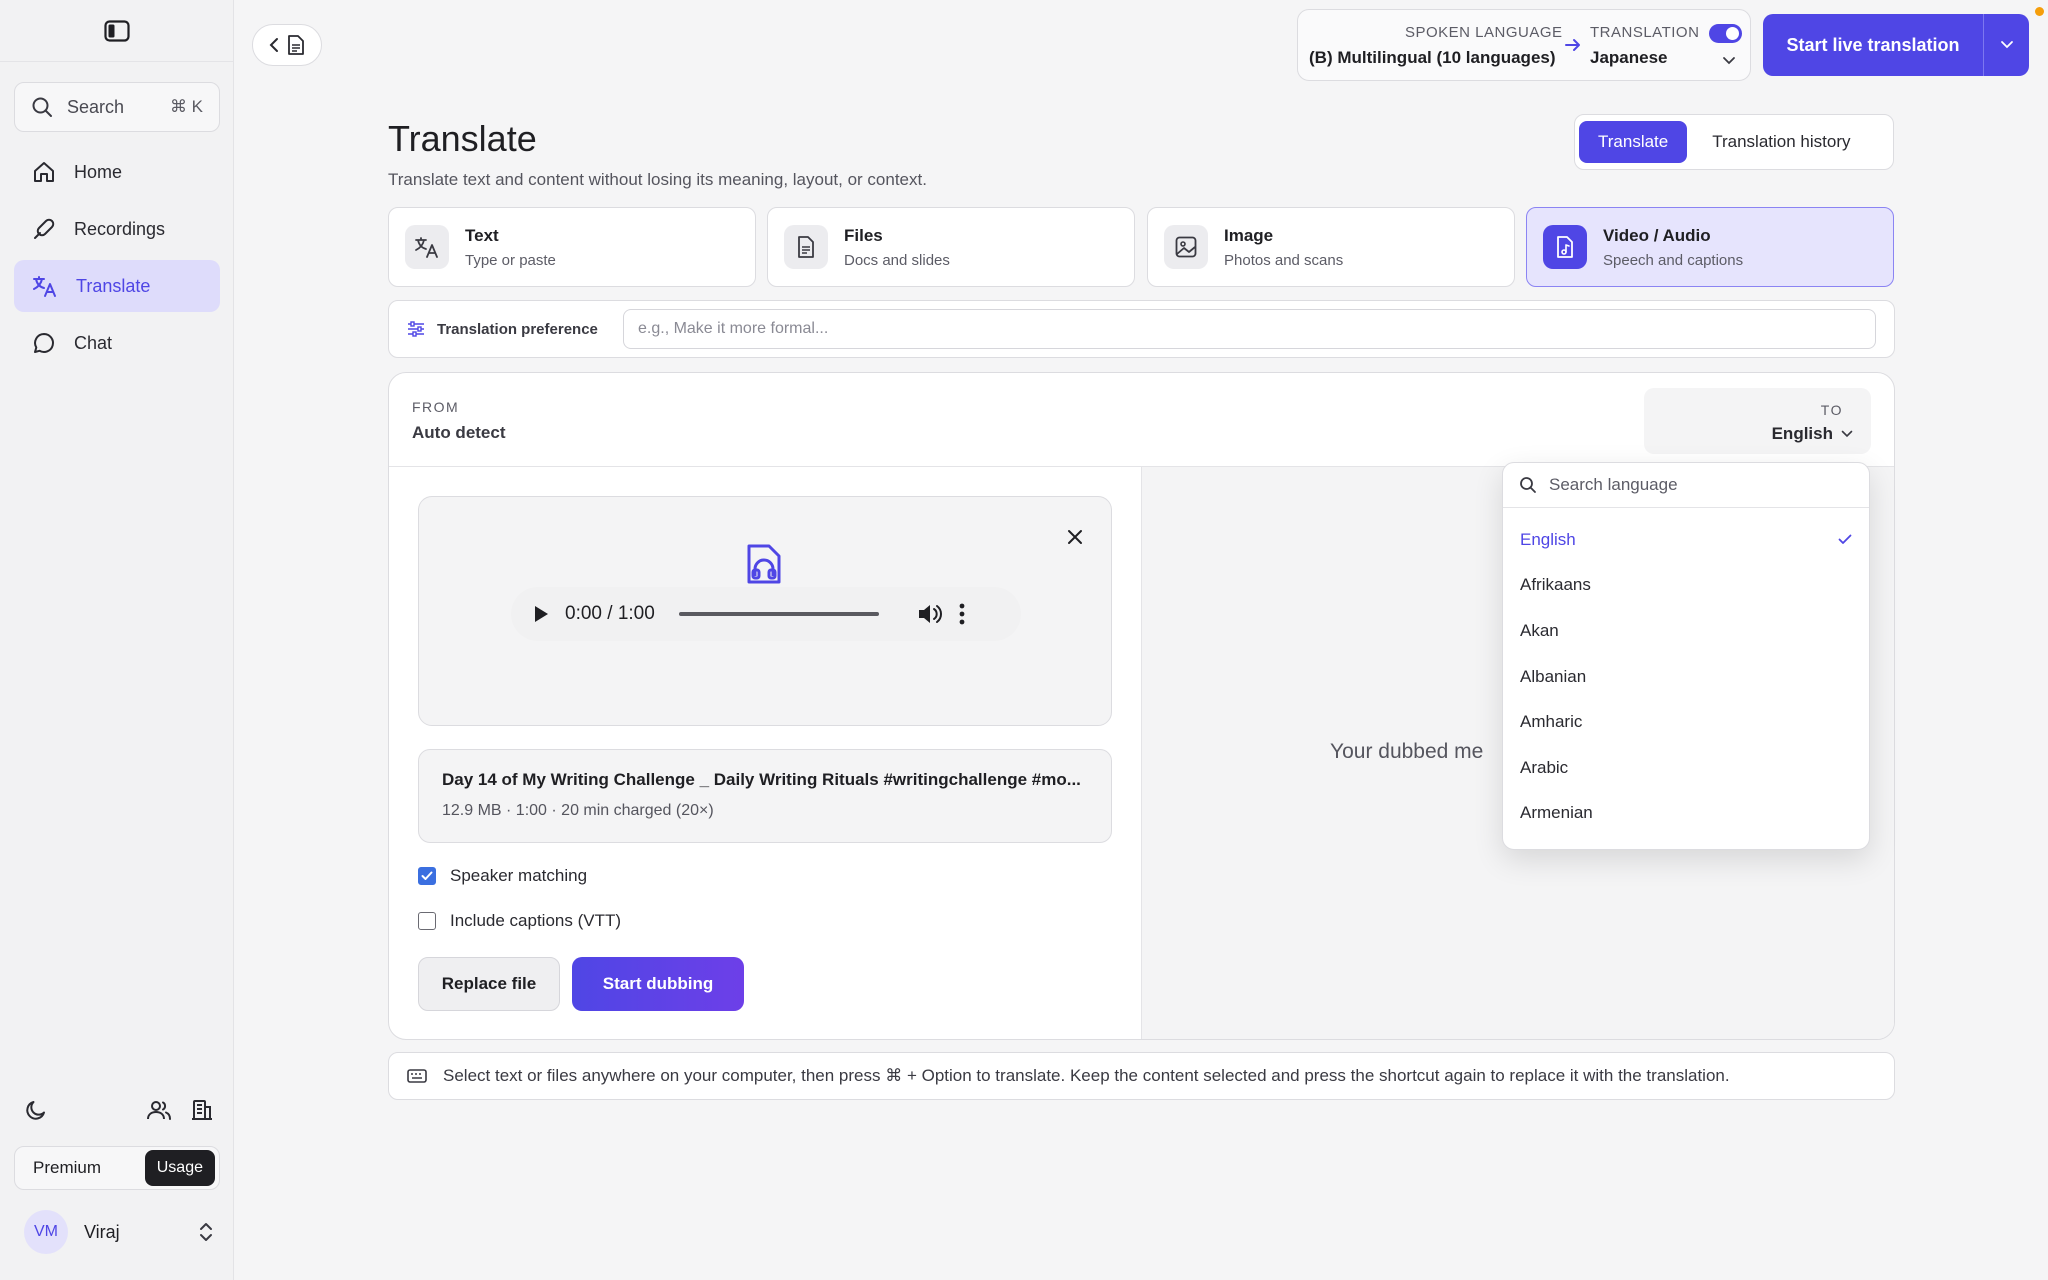 Image resolution: width=2048 pixels, height=1280 pixels. What do you see at coordinates (1629, 57) in the screenshot?
I see `translation-value: Japanese` at bounding box center [1629, 57].